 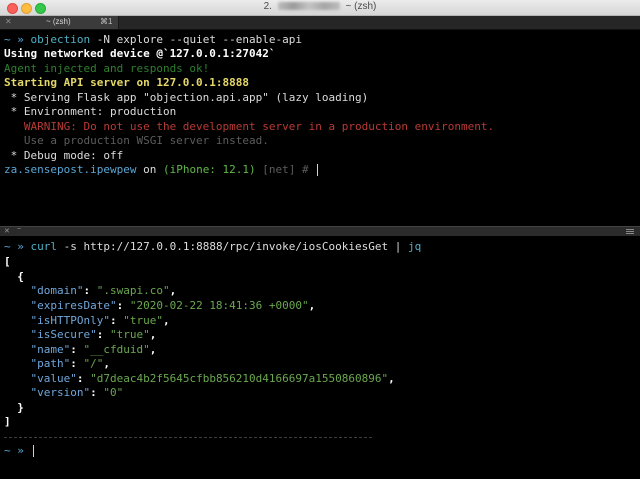 I want to click on command-name: objection, so click(x=60, y=39).